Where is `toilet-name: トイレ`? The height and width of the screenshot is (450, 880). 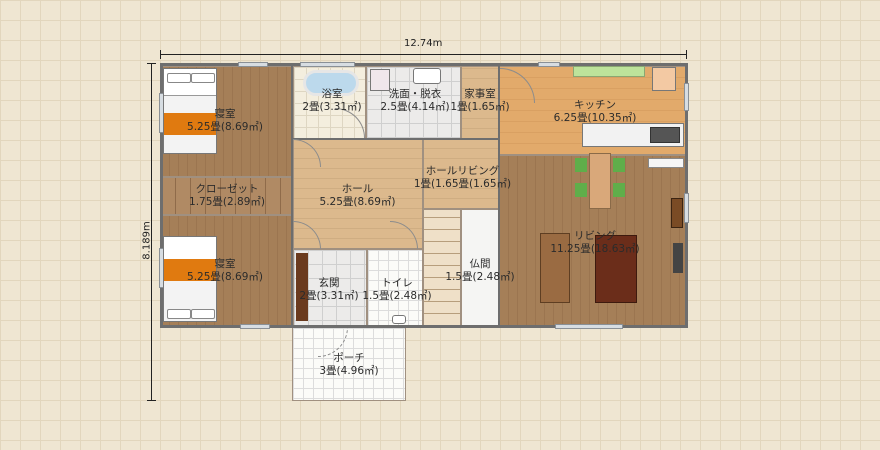 toilet-name: トイレ is located at coordinates (397, 283).